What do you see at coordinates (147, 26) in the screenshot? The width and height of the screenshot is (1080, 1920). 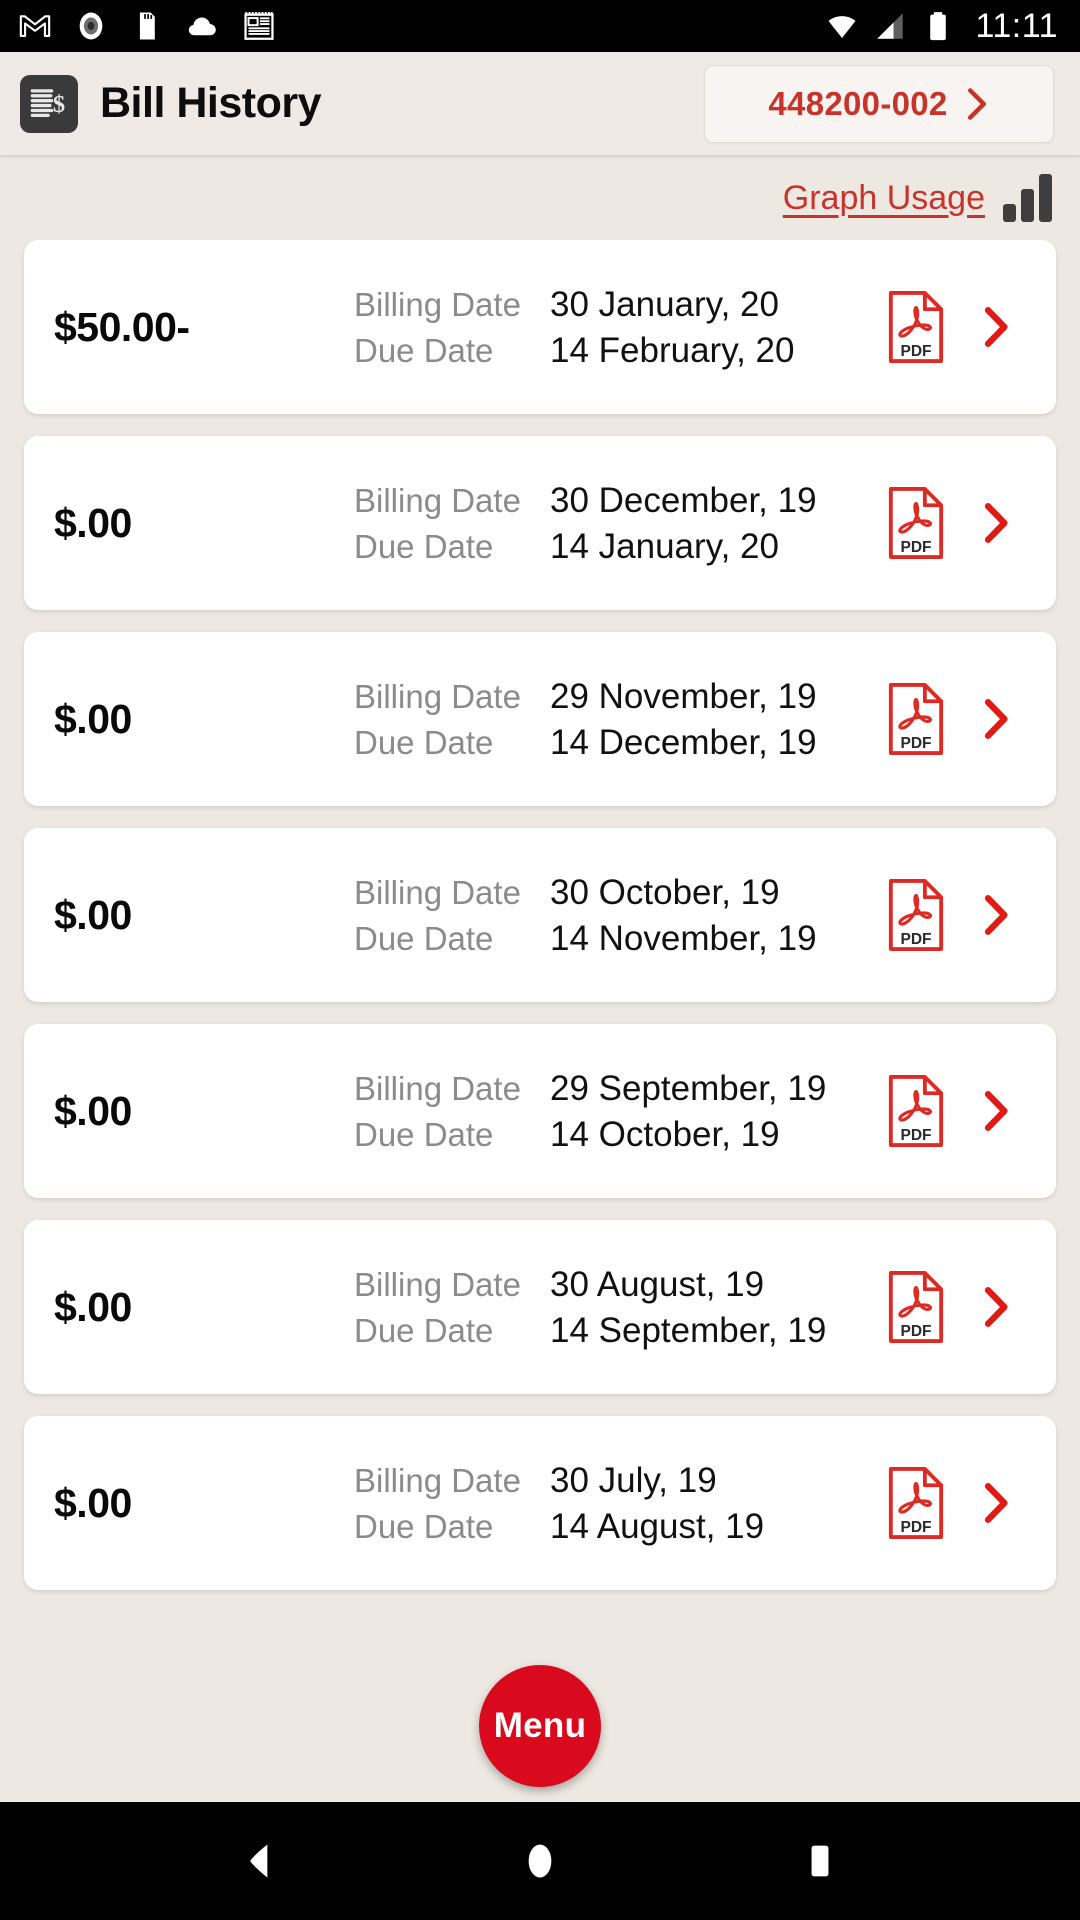 I see `status-bar-left-icons` at bounding box center [147, 26].